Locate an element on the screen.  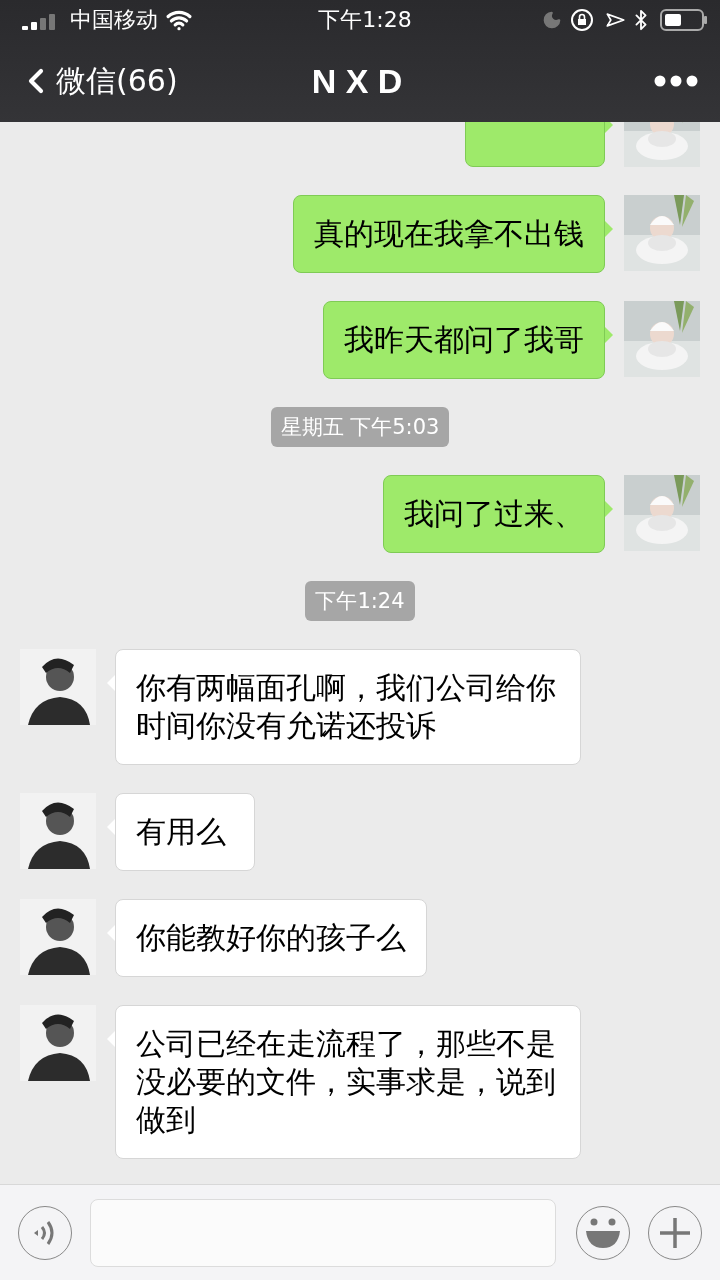
time-label: 星期五 下午5:03 is located at coordinates (360, 427).